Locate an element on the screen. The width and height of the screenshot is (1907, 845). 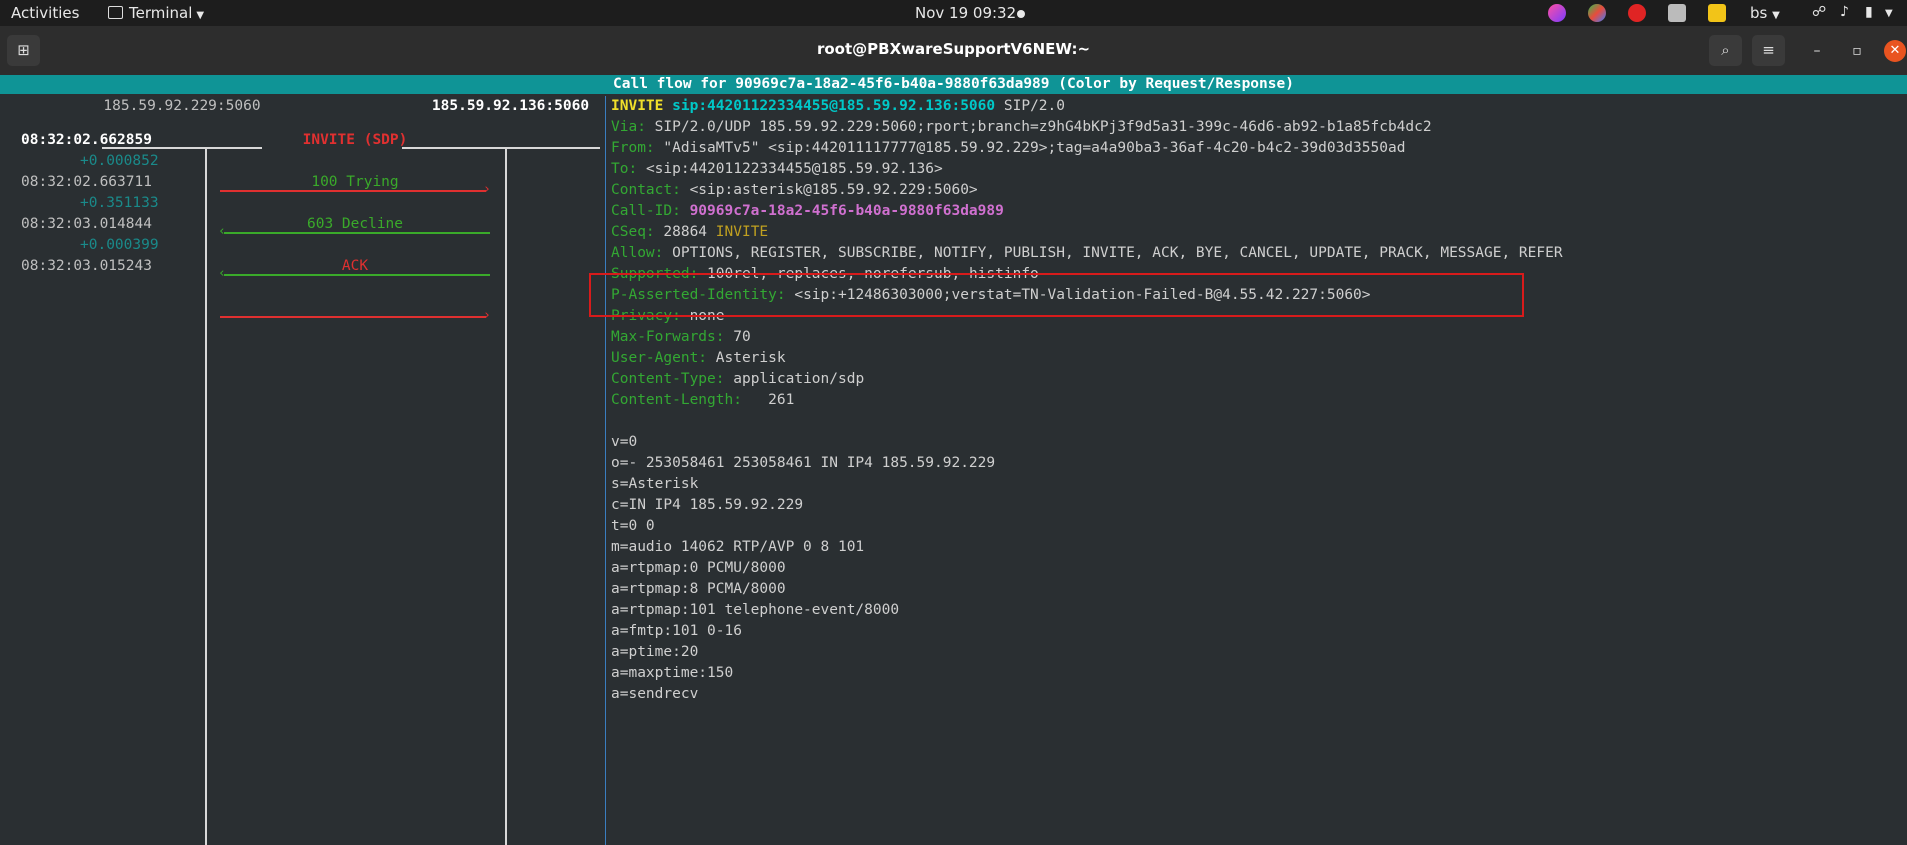
maximize-button: ▫ is located at coordinates (1857, 51).